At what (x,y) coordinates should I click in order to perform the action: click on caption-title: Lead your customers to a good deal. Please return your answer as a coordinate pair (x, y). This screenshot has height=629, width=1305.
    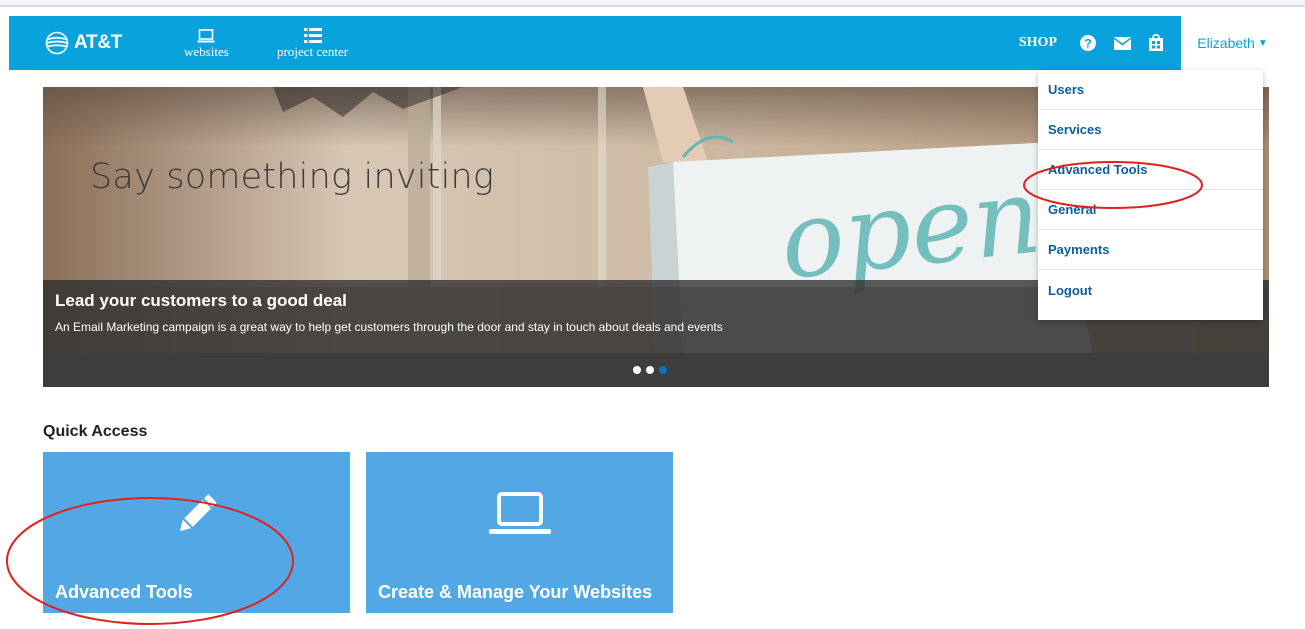
    Looking at the image, I should click on (201, 300).